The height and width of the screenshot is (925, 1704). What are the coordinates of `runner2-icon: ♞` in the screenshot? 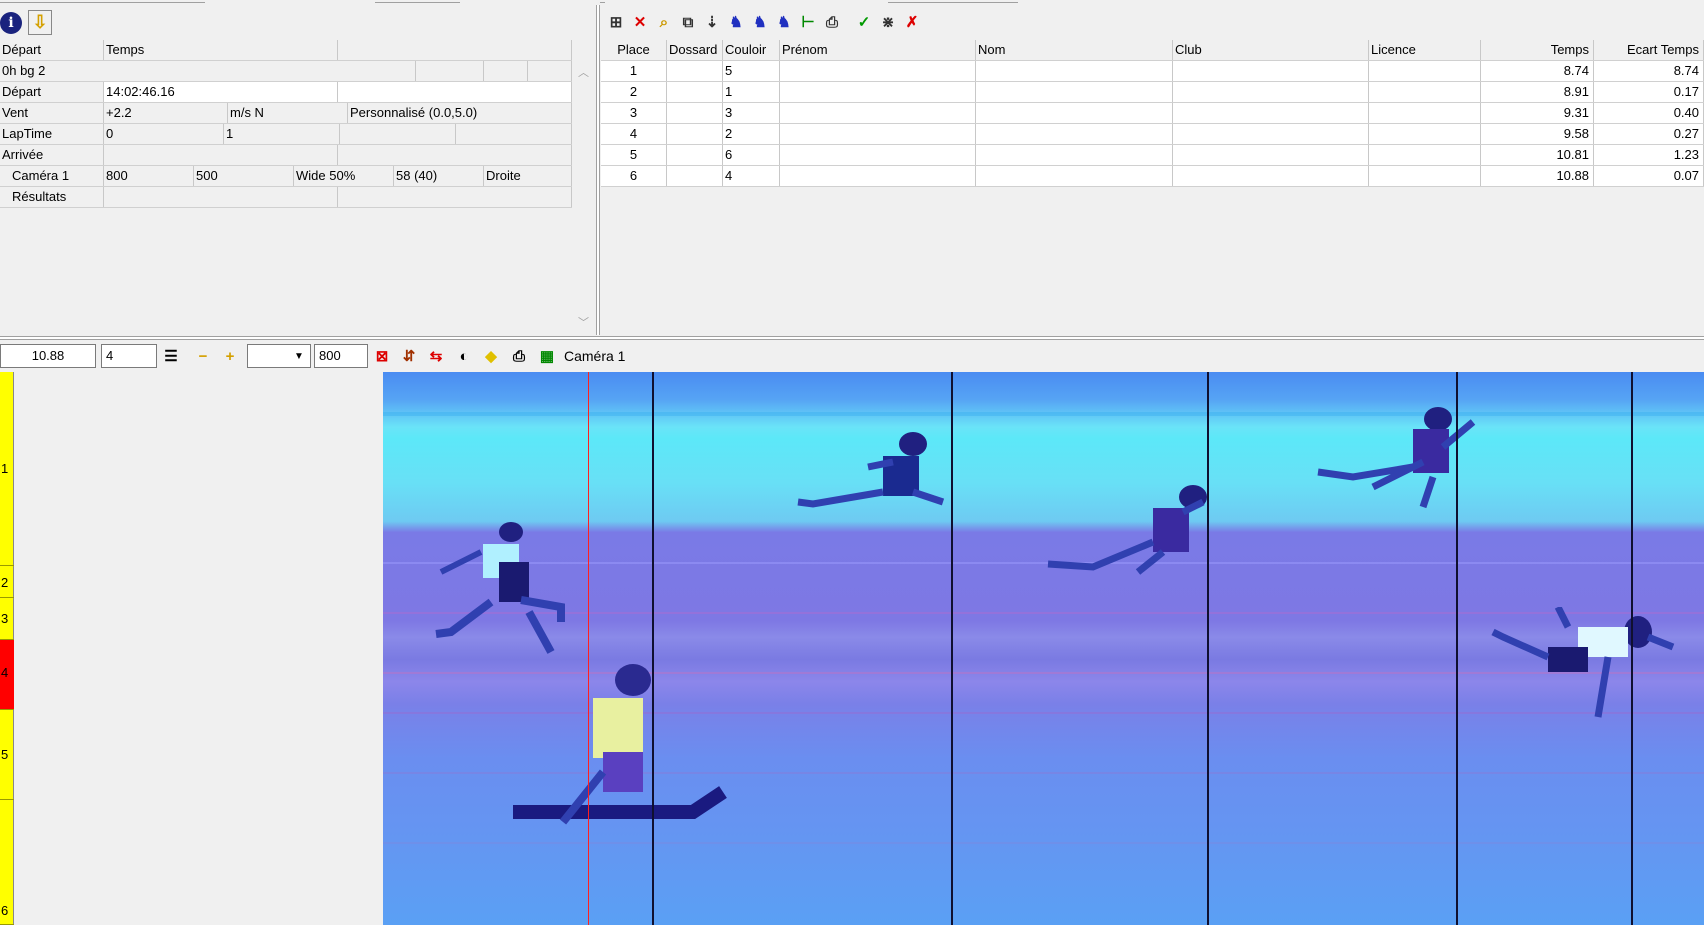 It's located at (760, 22).